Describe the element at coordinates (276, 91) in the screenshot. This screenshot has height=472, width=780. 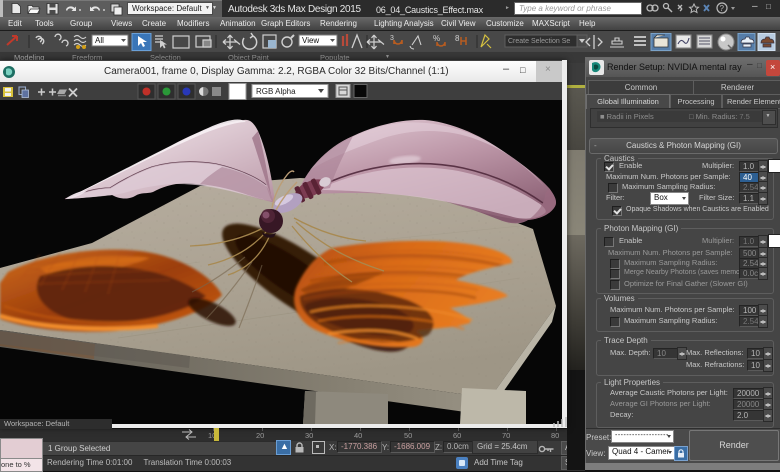
I see `svg-text: RGB Alpha` at that location.